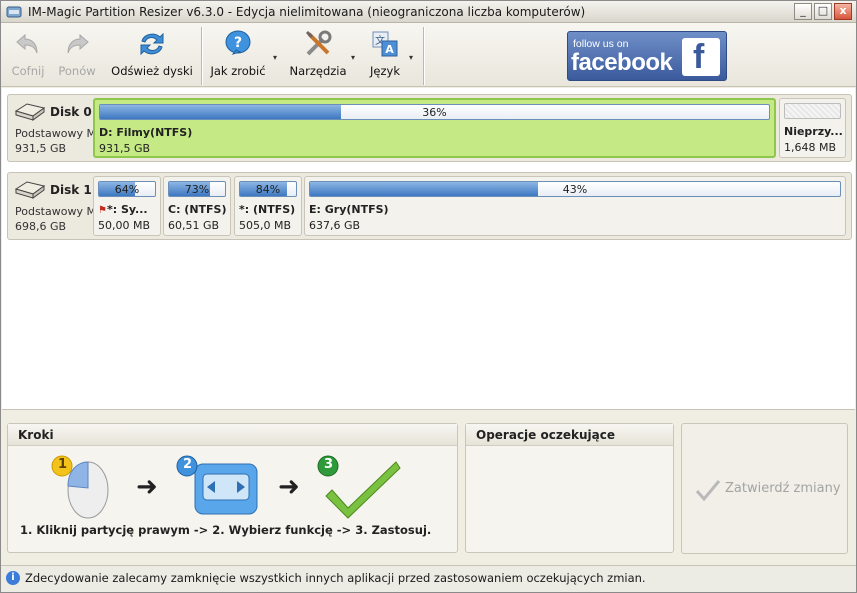 The image size is (857, 593). What do you see at coordinates (71, 190) in the screenshot?
I see `disk-name: Disk 1` at bounding box center [71, 190].